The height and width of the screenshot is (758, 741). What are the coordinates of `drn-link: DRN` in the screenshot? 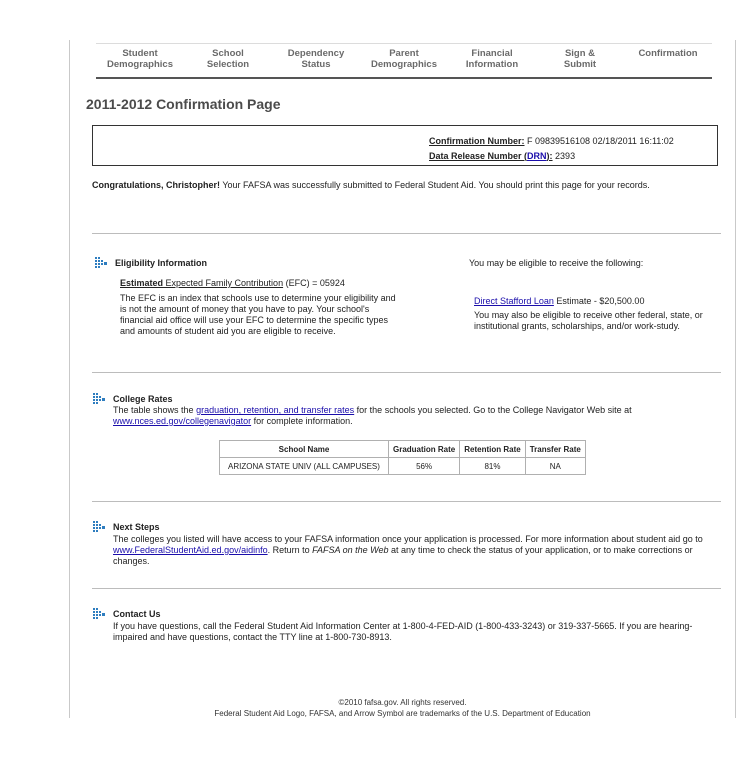 It's located at (537, 156).